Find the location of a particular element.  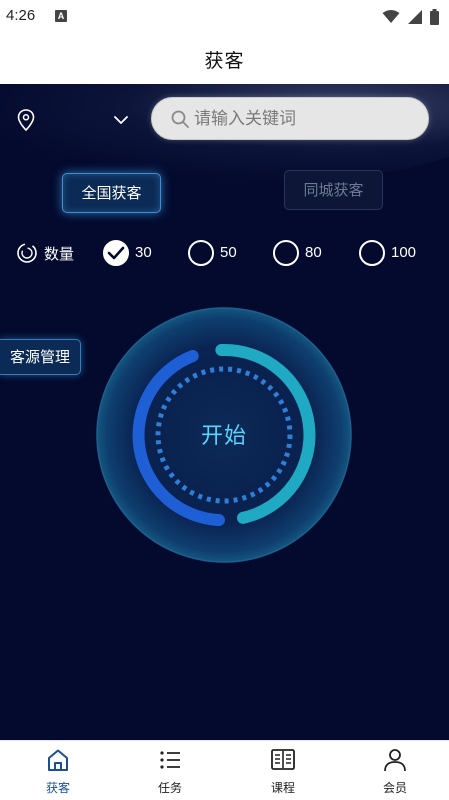

home-icon is located at coordinates (58, 760).